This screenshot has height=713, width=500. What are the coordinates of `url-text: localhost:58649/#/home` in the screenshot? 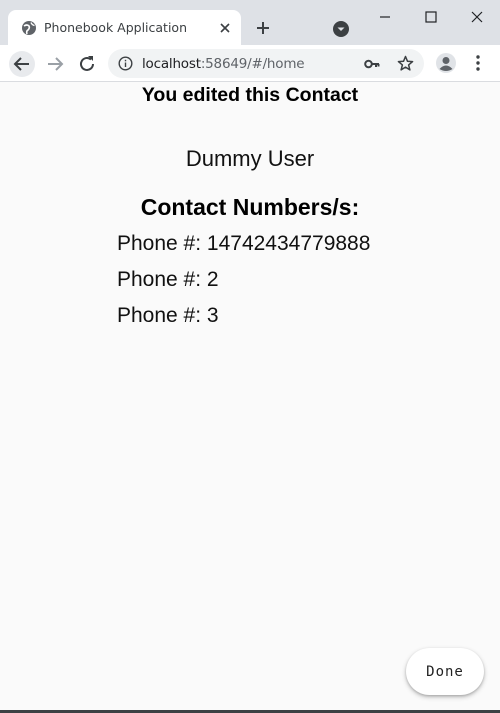 It's located at (223, 64).